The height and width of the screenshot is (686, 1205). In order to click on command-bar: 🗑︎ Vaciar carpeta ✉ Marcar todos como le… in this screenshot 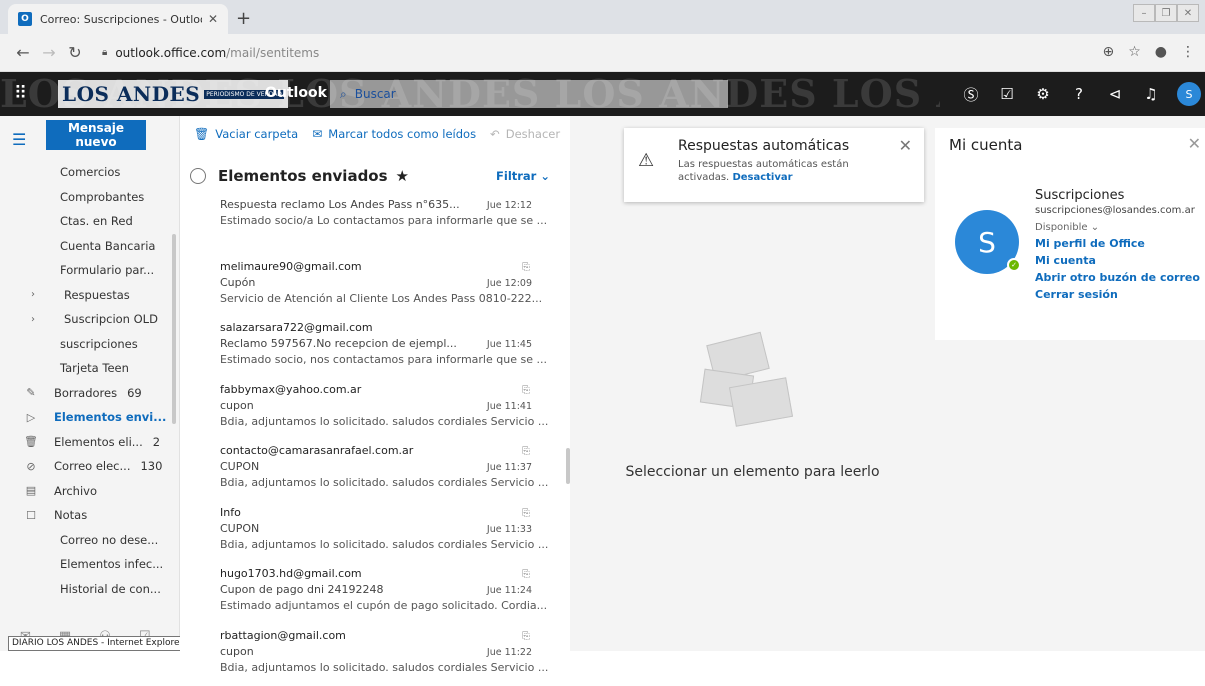, I will do `click(400, 134)`.